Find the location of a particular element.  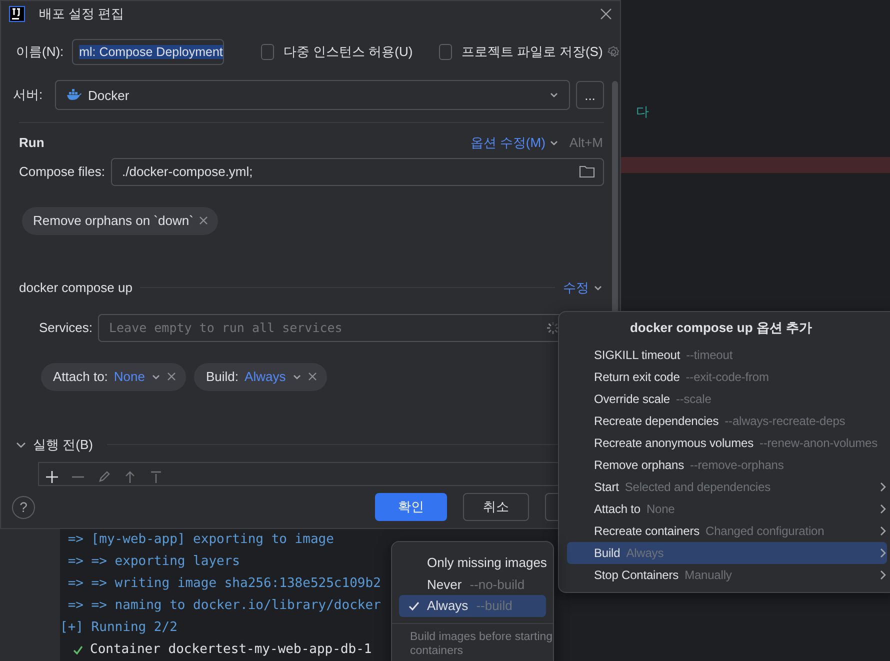

menu-item: Remove orphans --remove-orphans is located at coordinates (727, 465).